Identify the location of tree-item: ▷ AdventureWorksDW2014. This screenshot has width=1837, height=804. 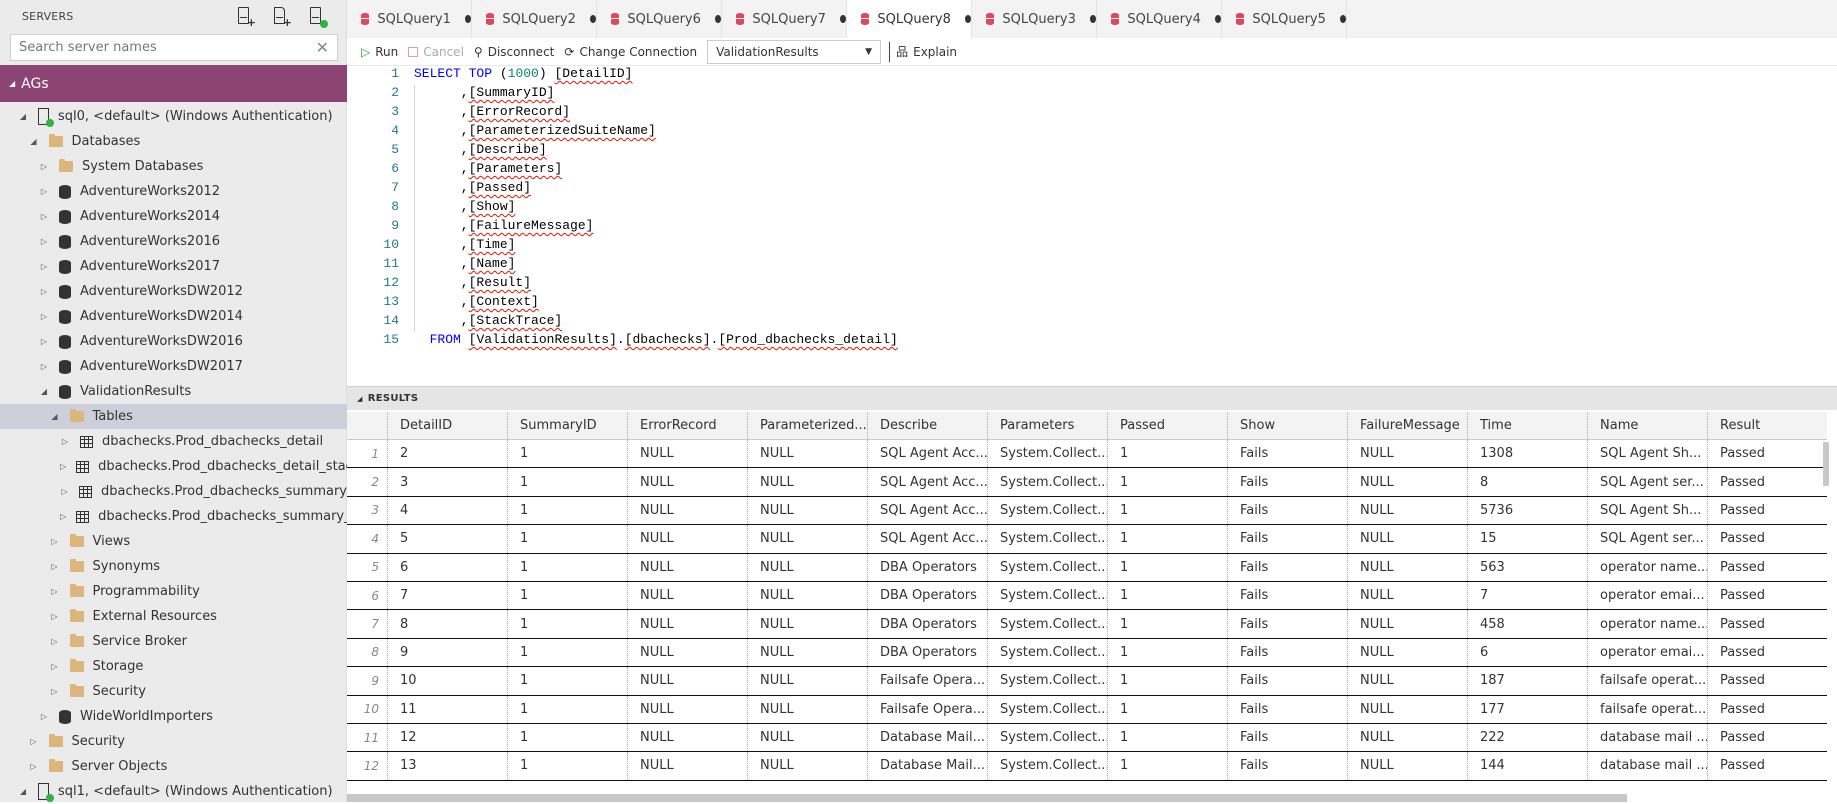
(173, 316).